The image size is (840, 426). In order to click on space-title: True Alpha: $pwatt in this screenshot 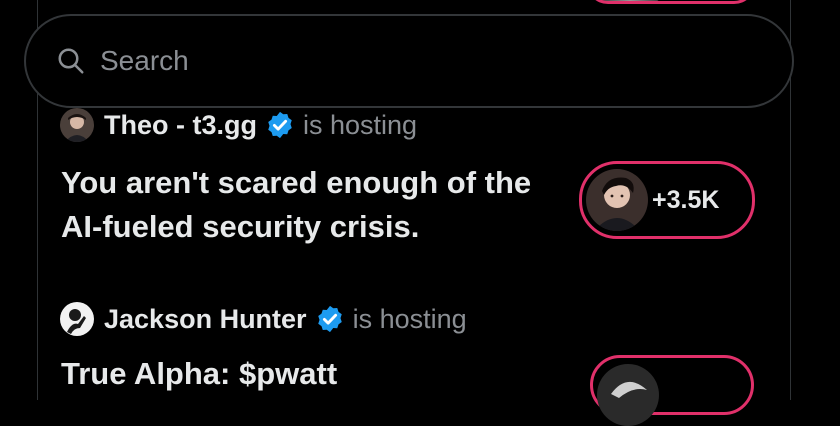, I will do `click(301, 374)`.